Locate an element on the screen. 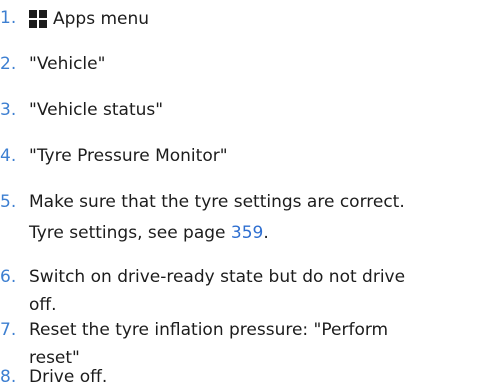  step-body: Apps menu is located at coordinates (89, 18).